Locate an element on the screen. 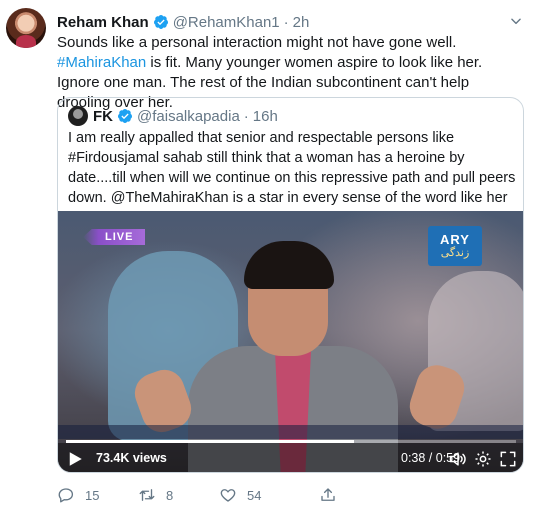 The height and width of the screenshot is (515, 533). news-ticker is located at coordinates (290, 432).